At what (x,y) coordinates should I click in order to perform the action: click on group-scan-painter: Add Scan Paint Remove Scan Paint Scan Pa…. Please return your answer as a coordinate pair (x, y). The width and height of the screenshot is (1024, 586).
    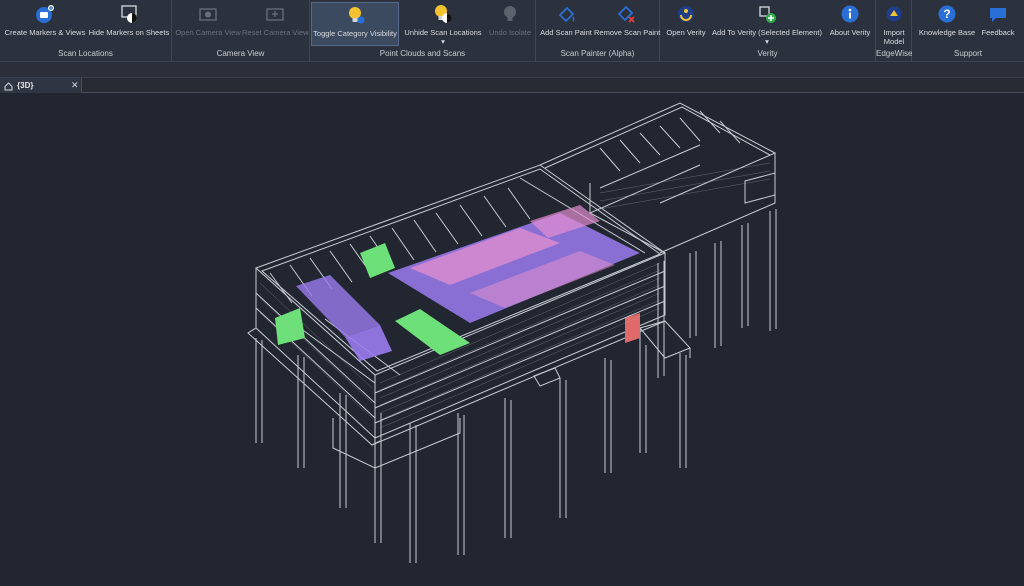
    Looking at the image, I should click on (598, 31).